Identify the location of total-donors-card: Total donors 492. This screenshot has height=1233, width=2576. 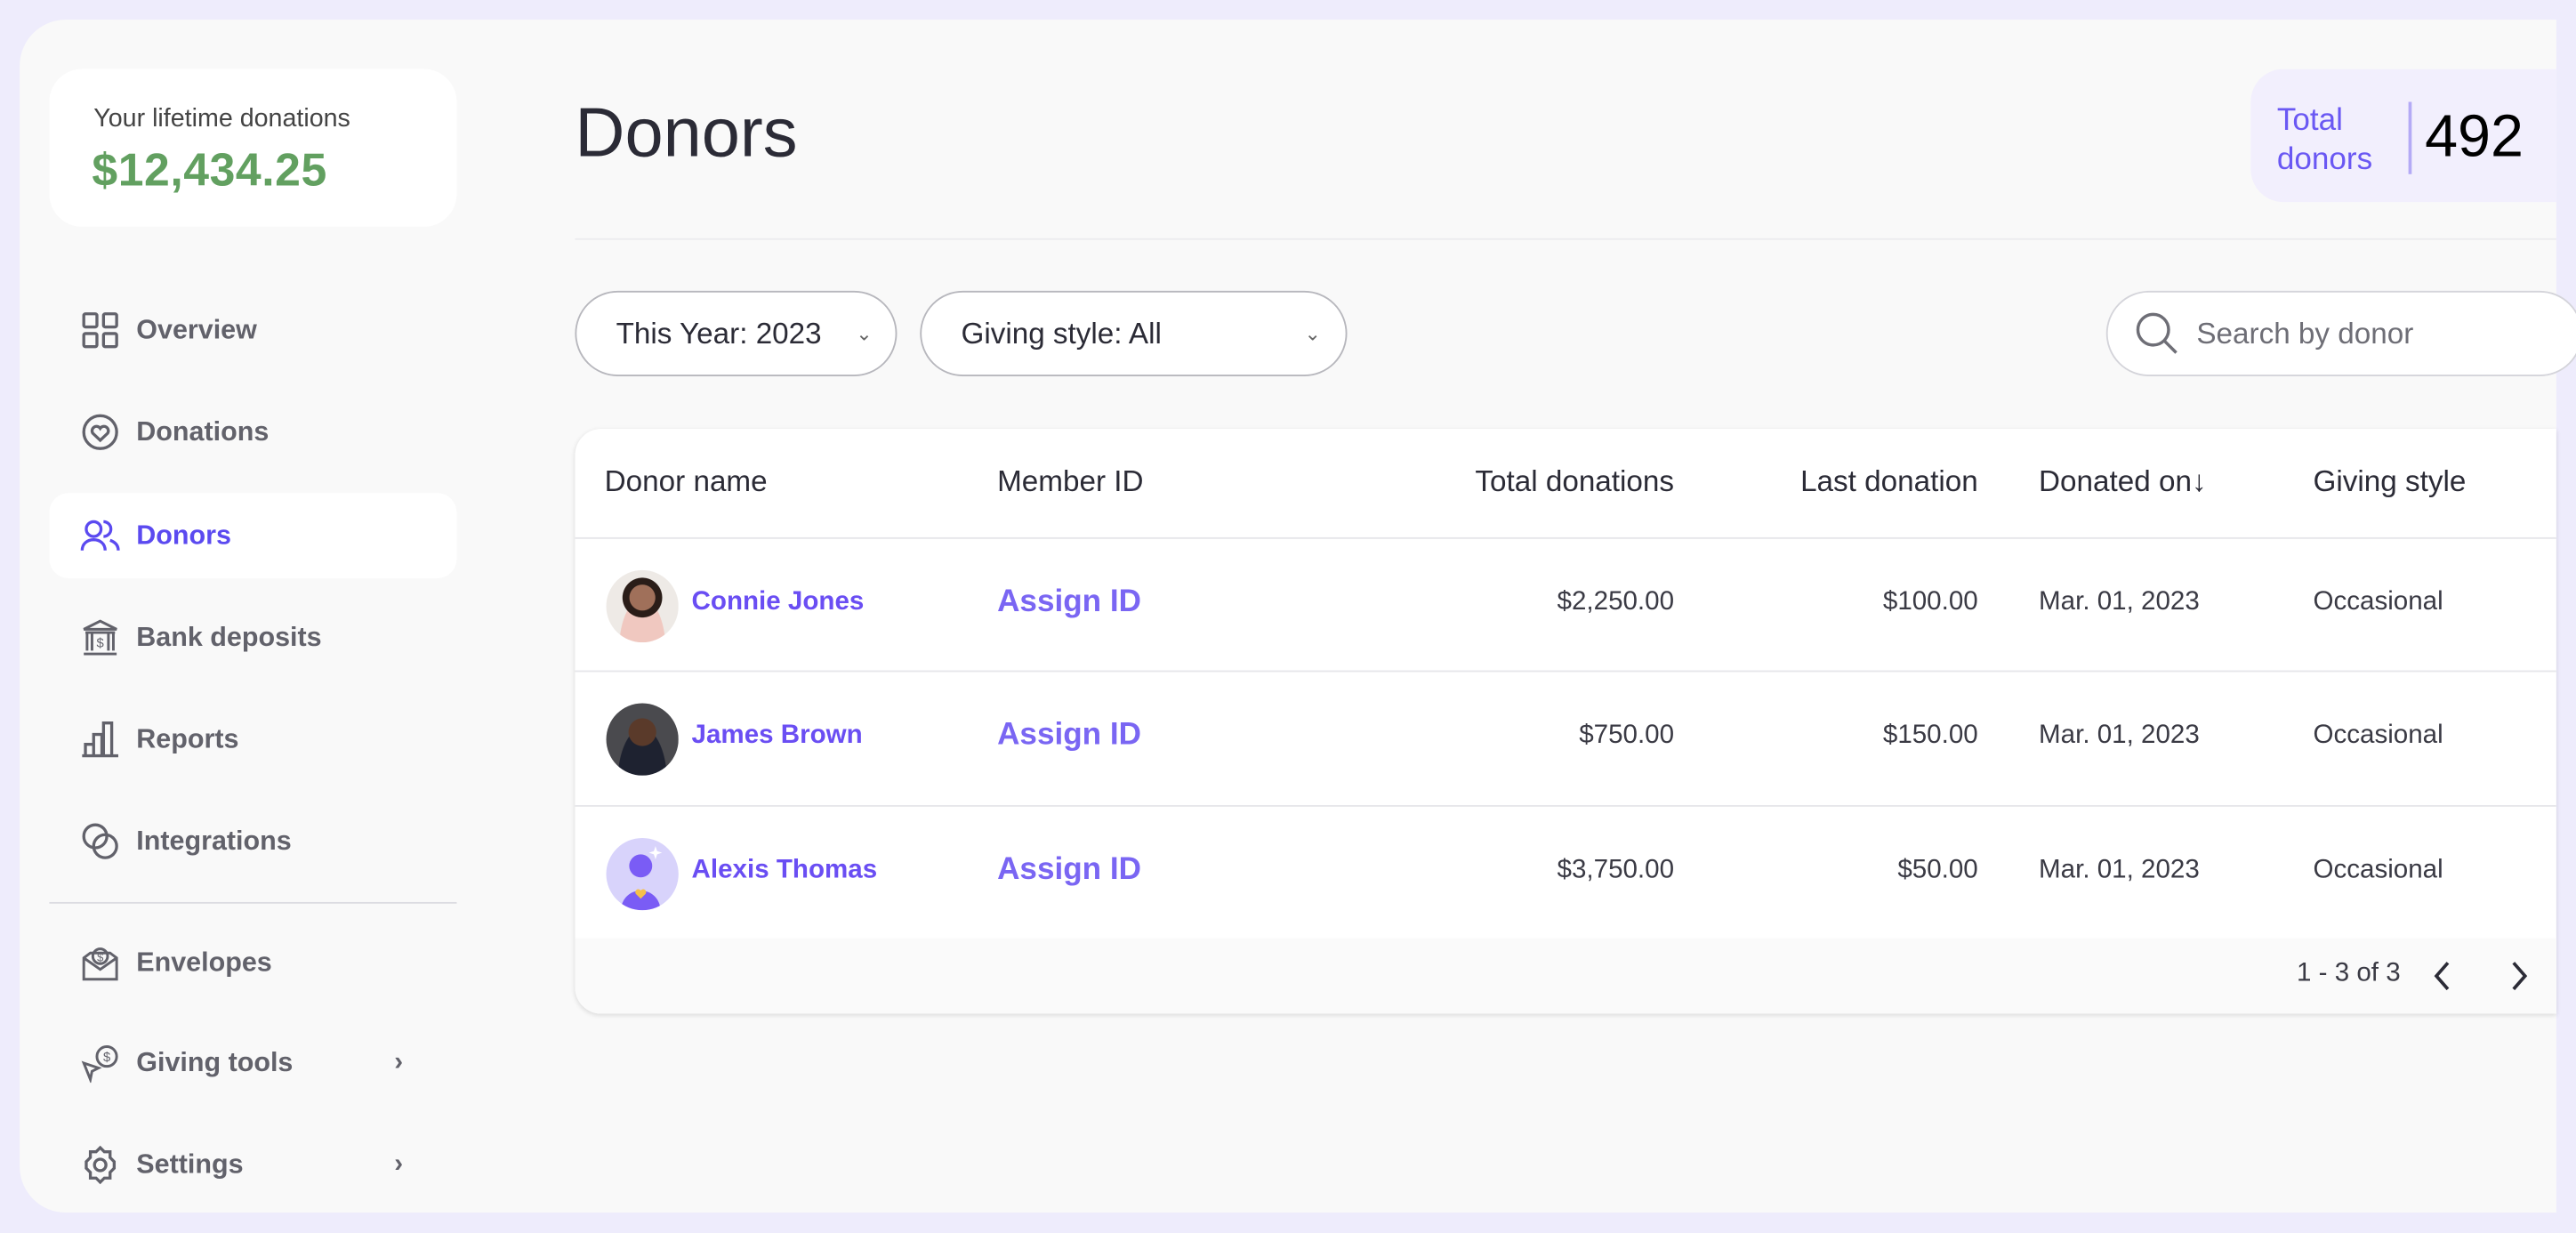
(2403, 135).